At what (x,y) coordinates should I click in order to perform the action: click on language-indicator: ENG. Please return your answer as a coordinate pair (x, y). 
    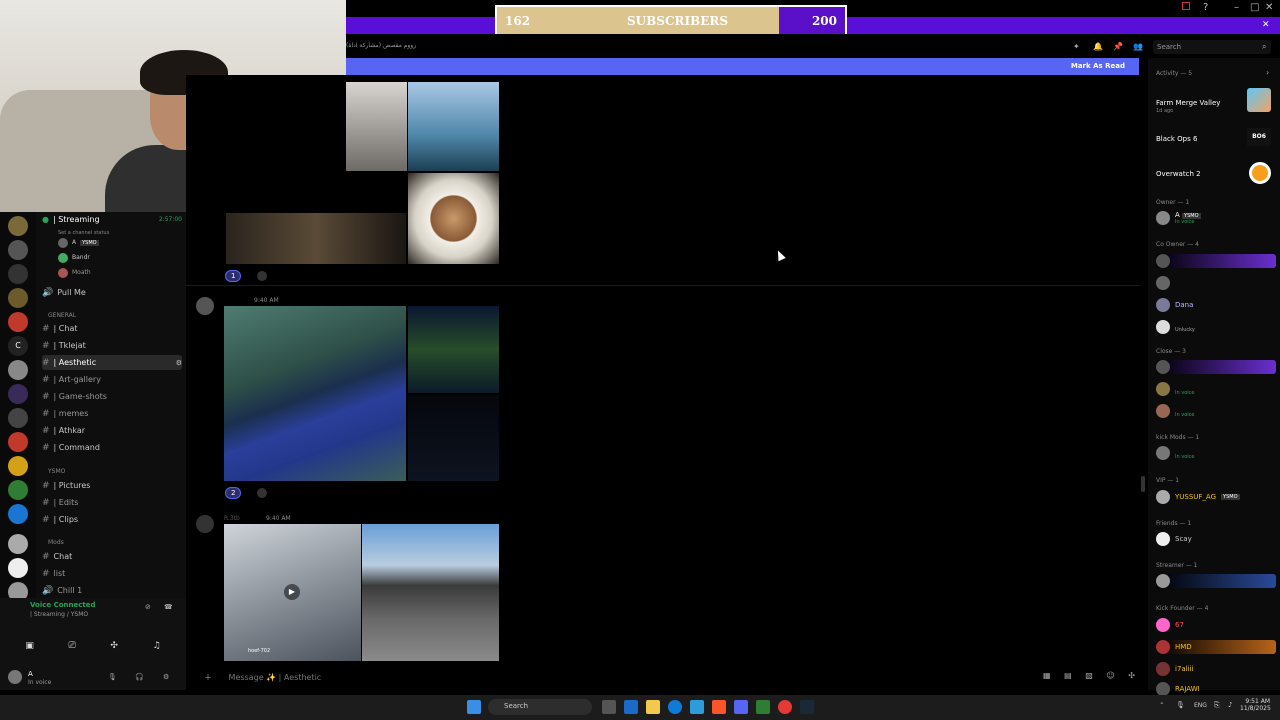
    Looking at the image, I should click on (1200, 705).